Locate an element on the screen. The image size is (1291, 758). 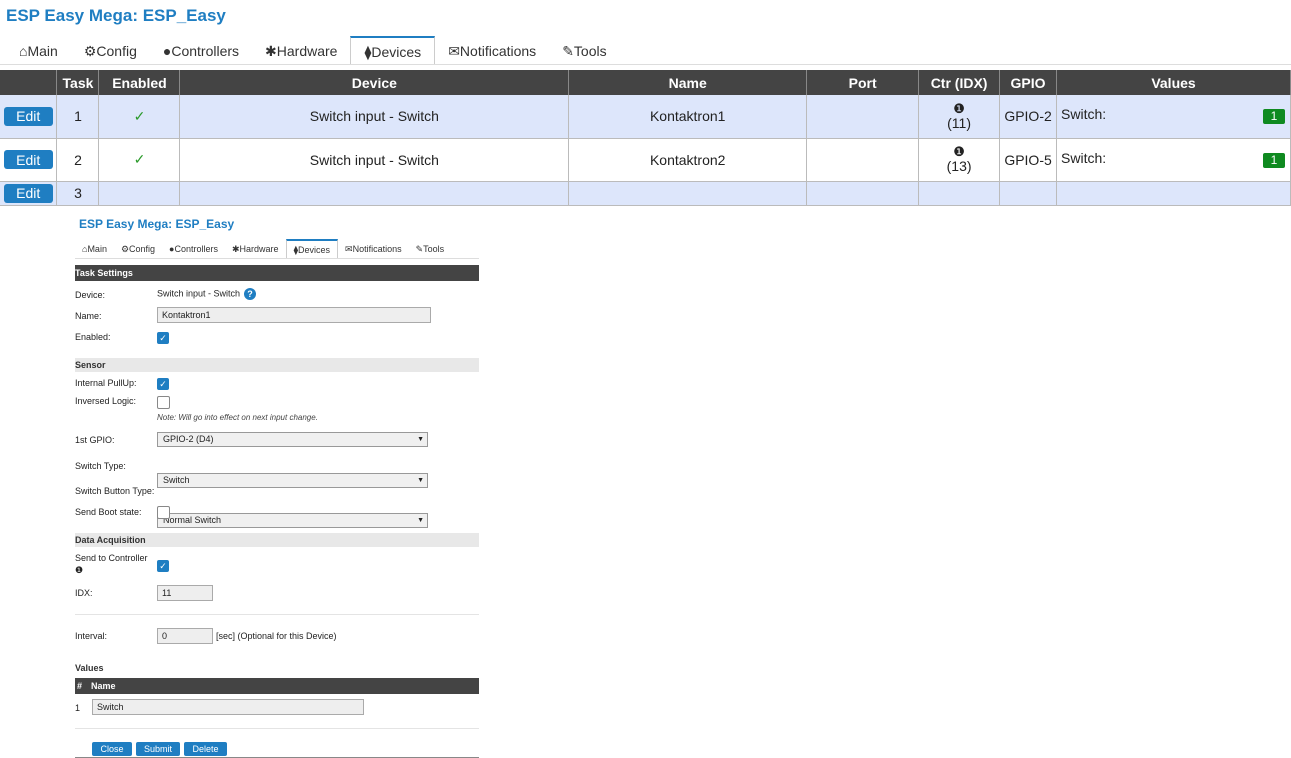
tab-controllers: ●Controllers is located at coordinates (201, 50).